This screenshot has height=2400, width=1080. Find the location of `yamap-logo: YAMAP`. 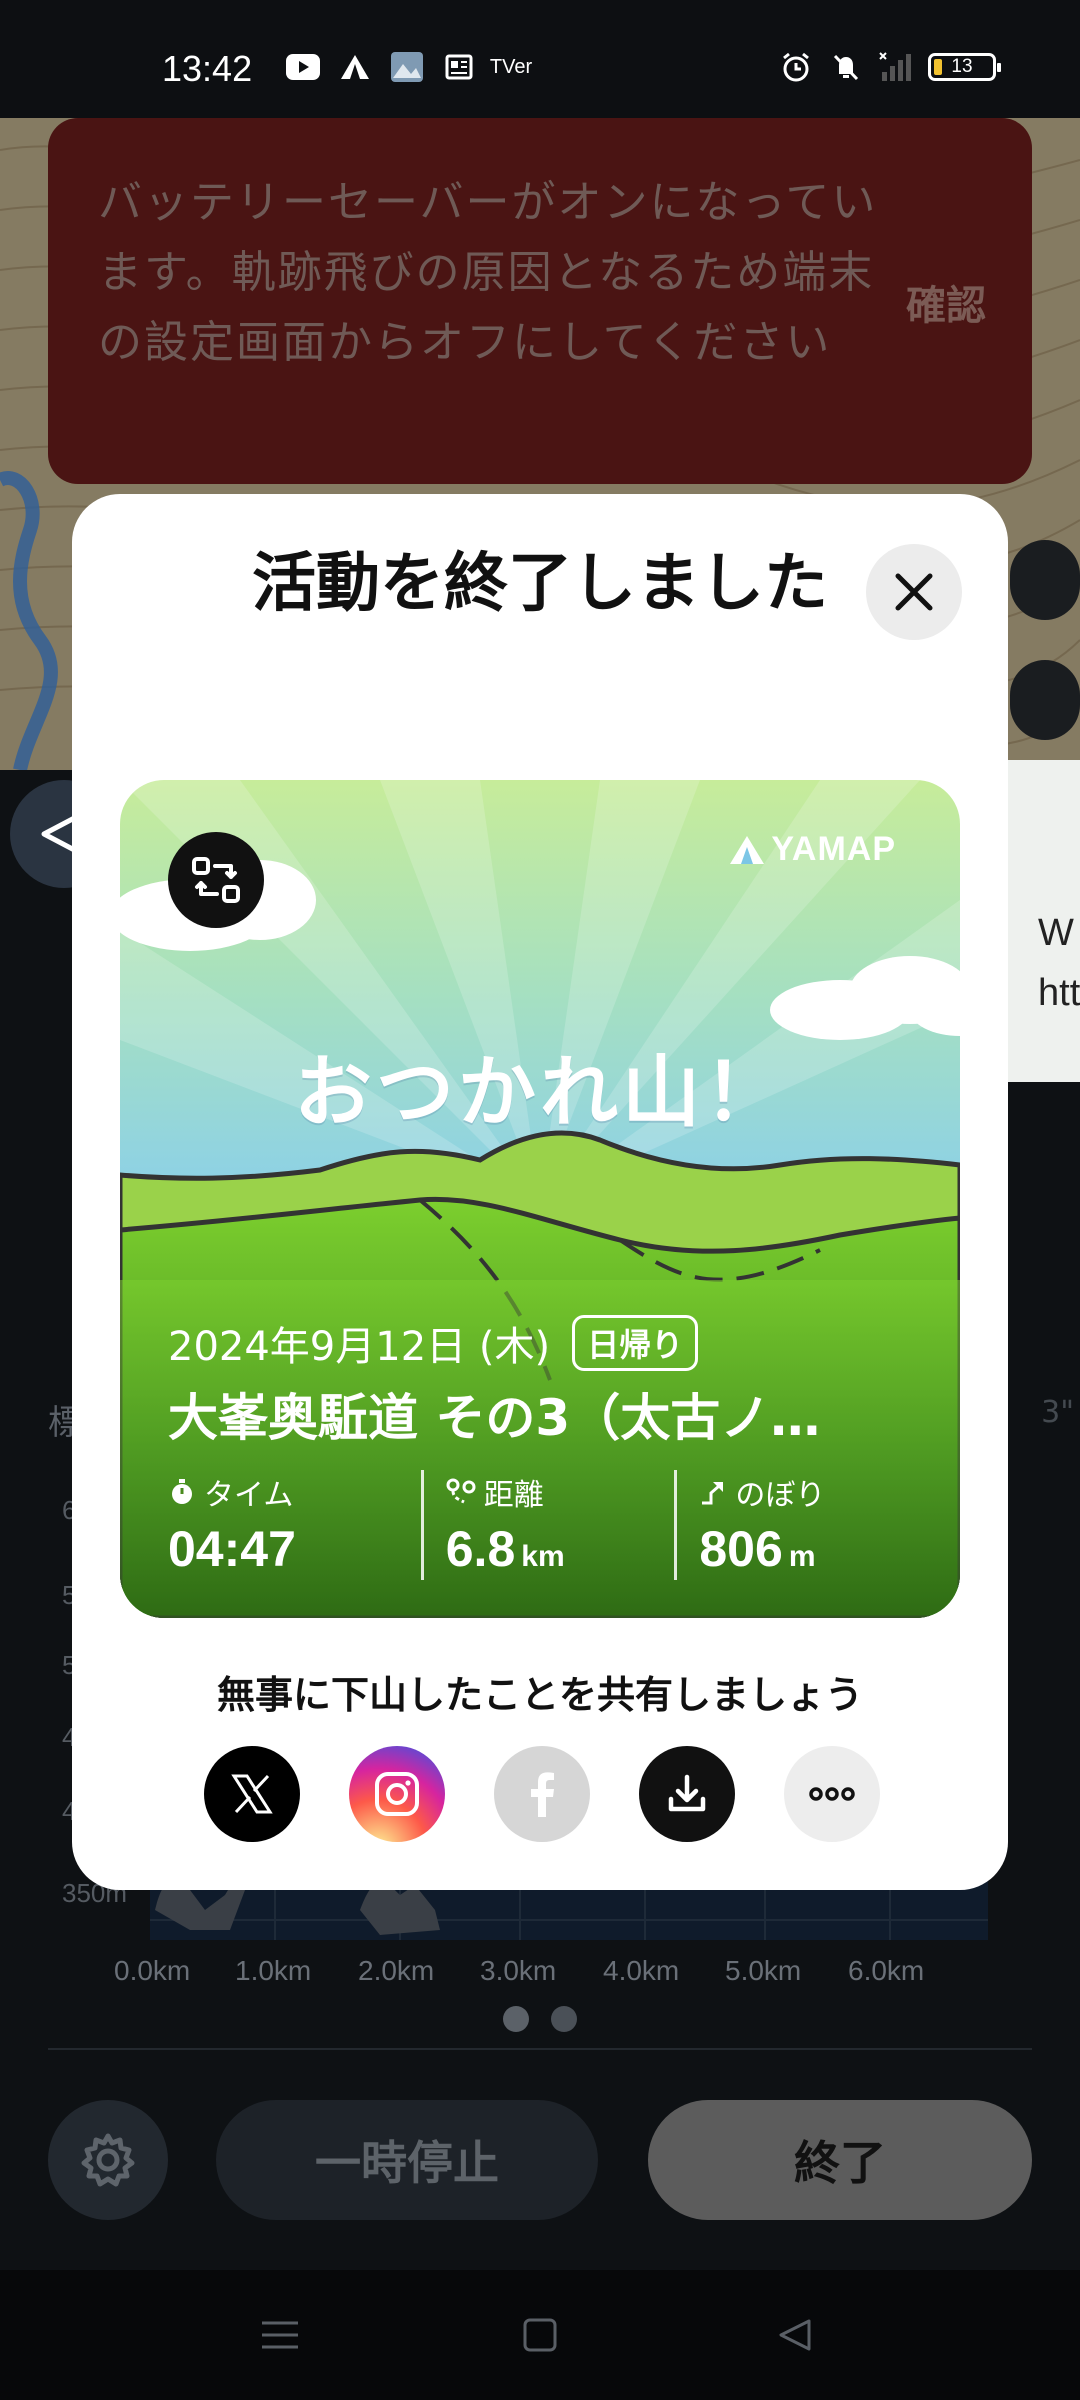

yamap-logo: YAMAP is located at coordinates (812, 849).